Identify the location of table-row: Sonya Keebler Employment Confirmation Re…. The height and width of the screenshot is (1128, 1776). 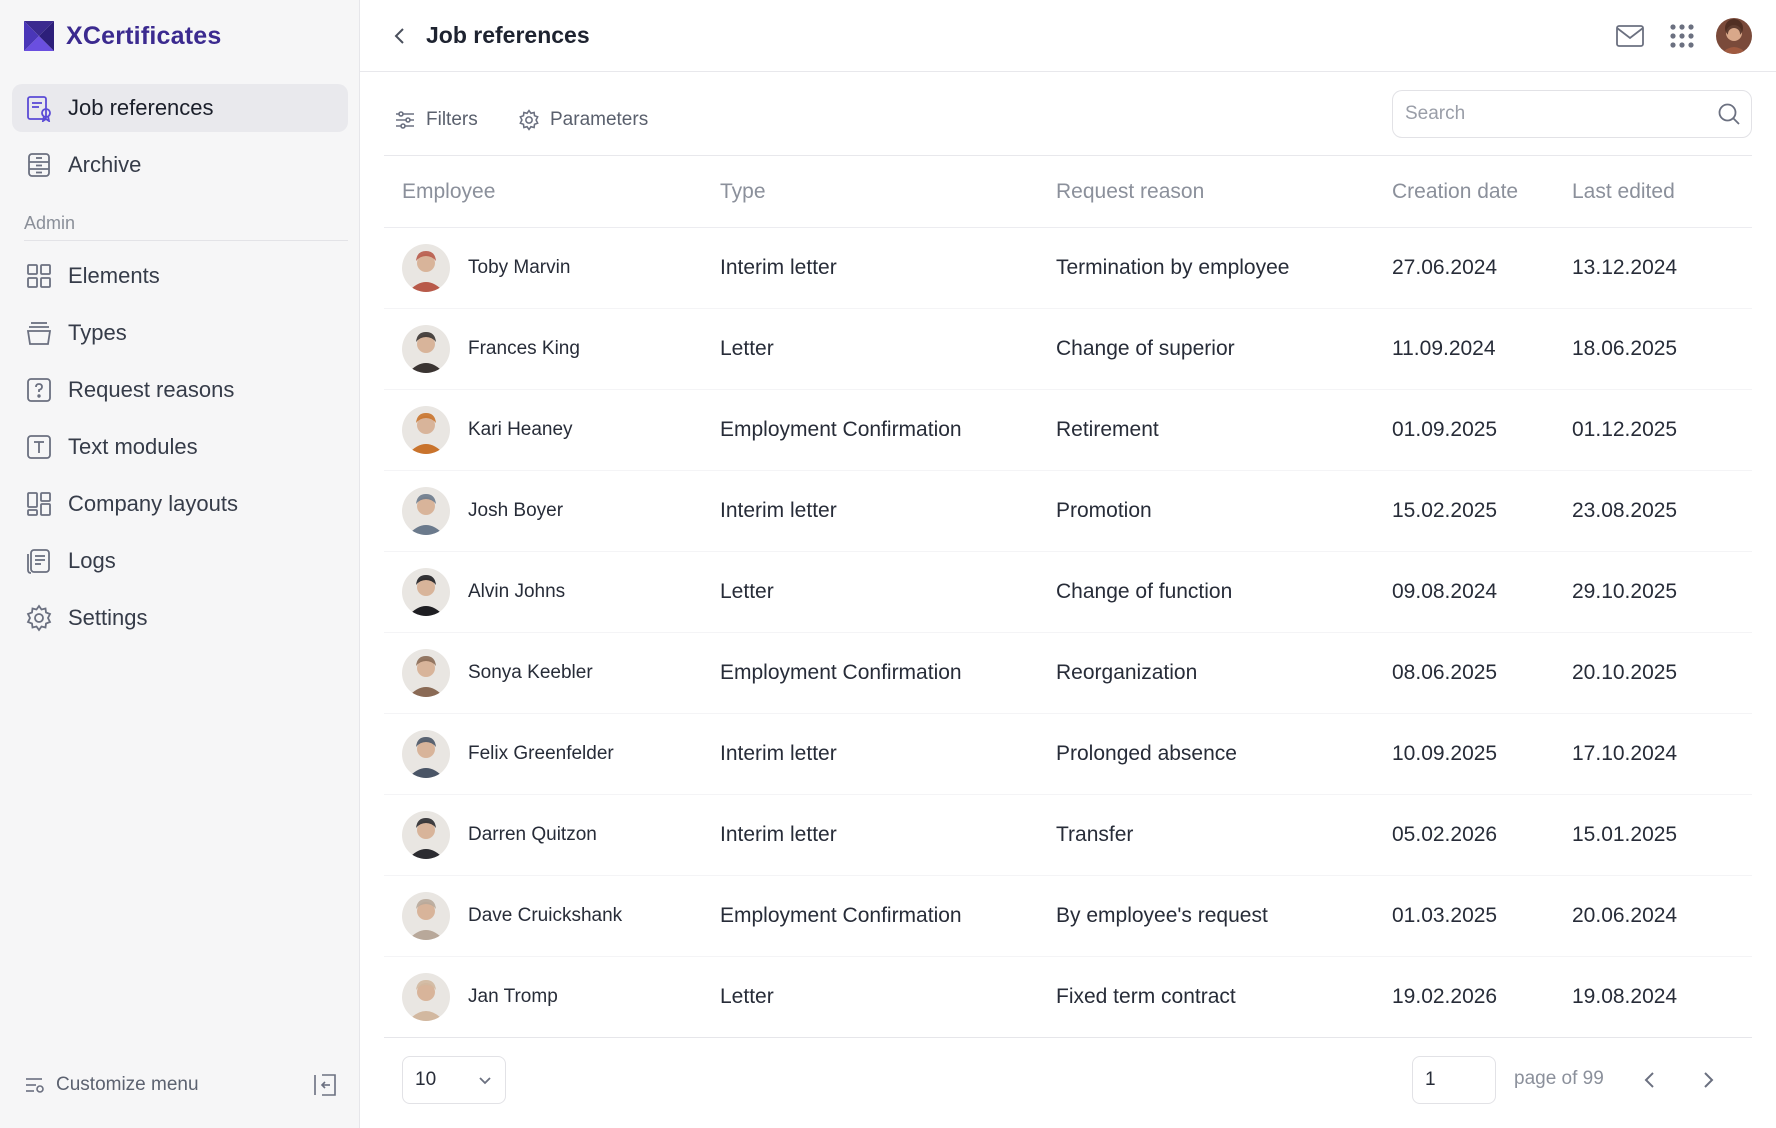
(1068, 673).